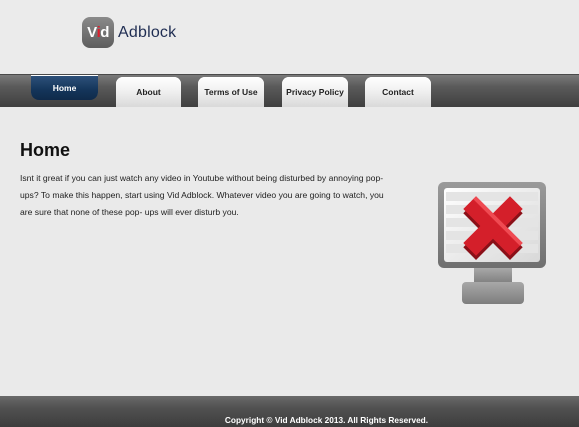 This screenshot has width=579, height=427. What do you see at coordinates (148, 92) in the screenshot?
I see `nav-about: About` at bounding box center [148, 92].